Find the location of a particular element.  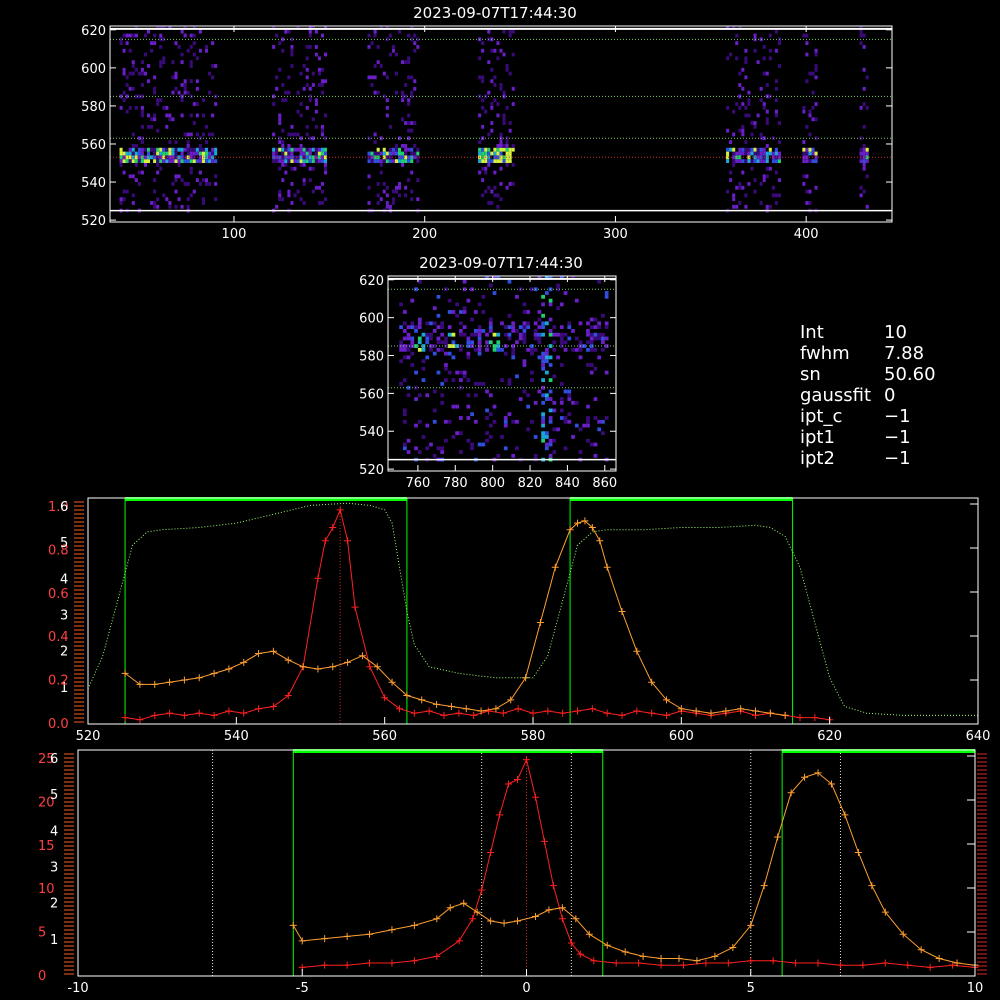

info-row: sn 50.60 is located at coordinates (868, 374).